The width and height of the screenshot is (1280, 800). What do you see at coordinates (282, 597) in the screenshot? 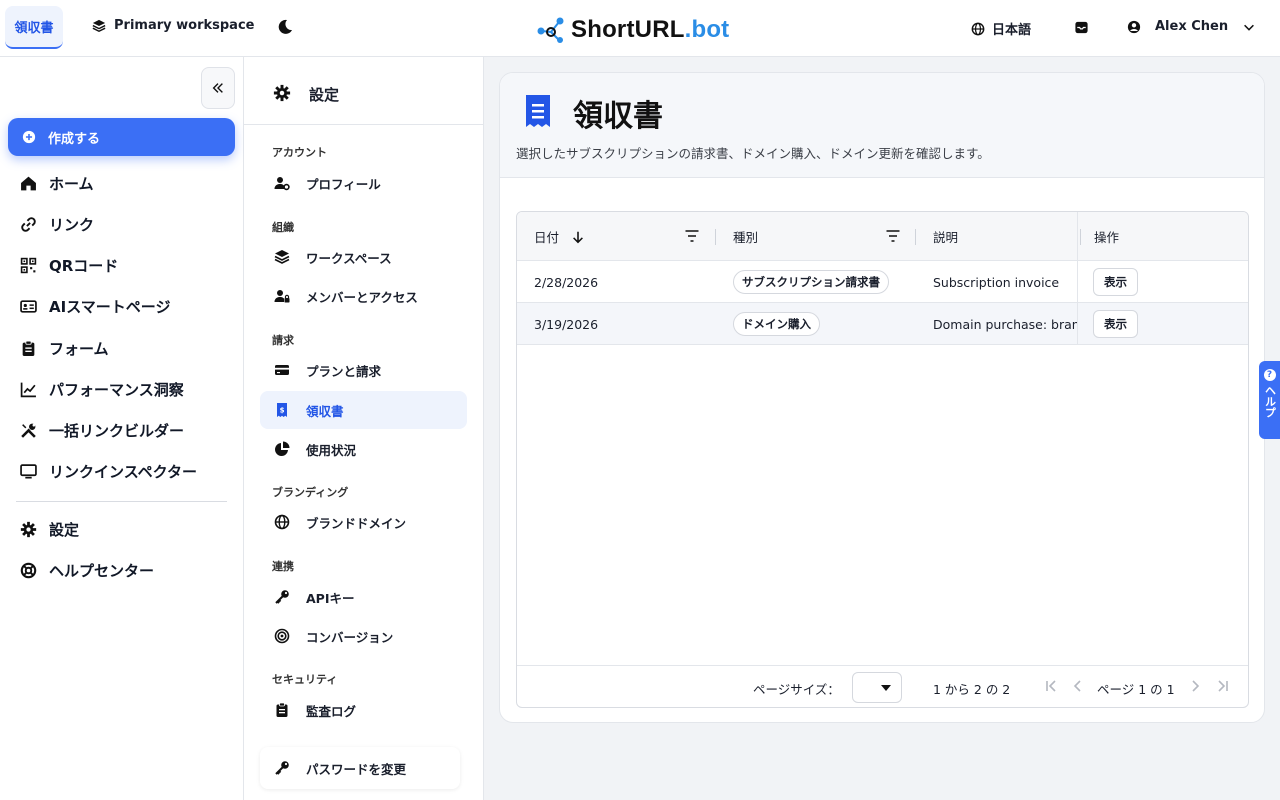
I see `key-icon` at bounding box center [282, 597].